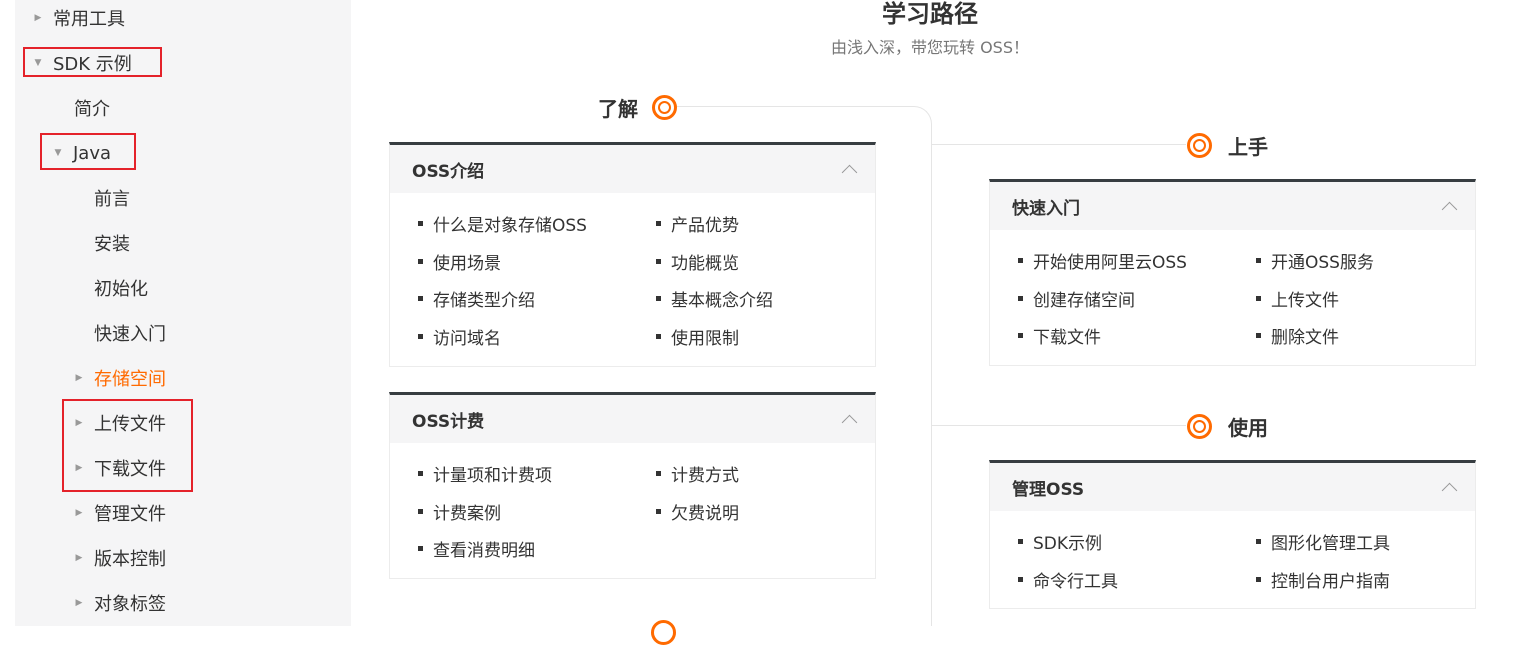 The width and height of the screenshot is (1540, 645). Describe the element at coordinates (120, 603) in the screenshot. I see `sidebar-item-object-tagging: ▶ 对象标签` at that location.